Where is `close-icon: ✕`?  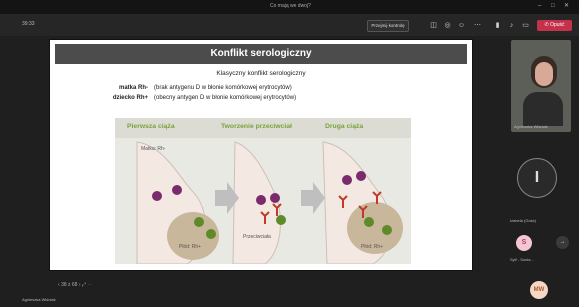
close-icon: ✕ is located at coordinates (566, 6).